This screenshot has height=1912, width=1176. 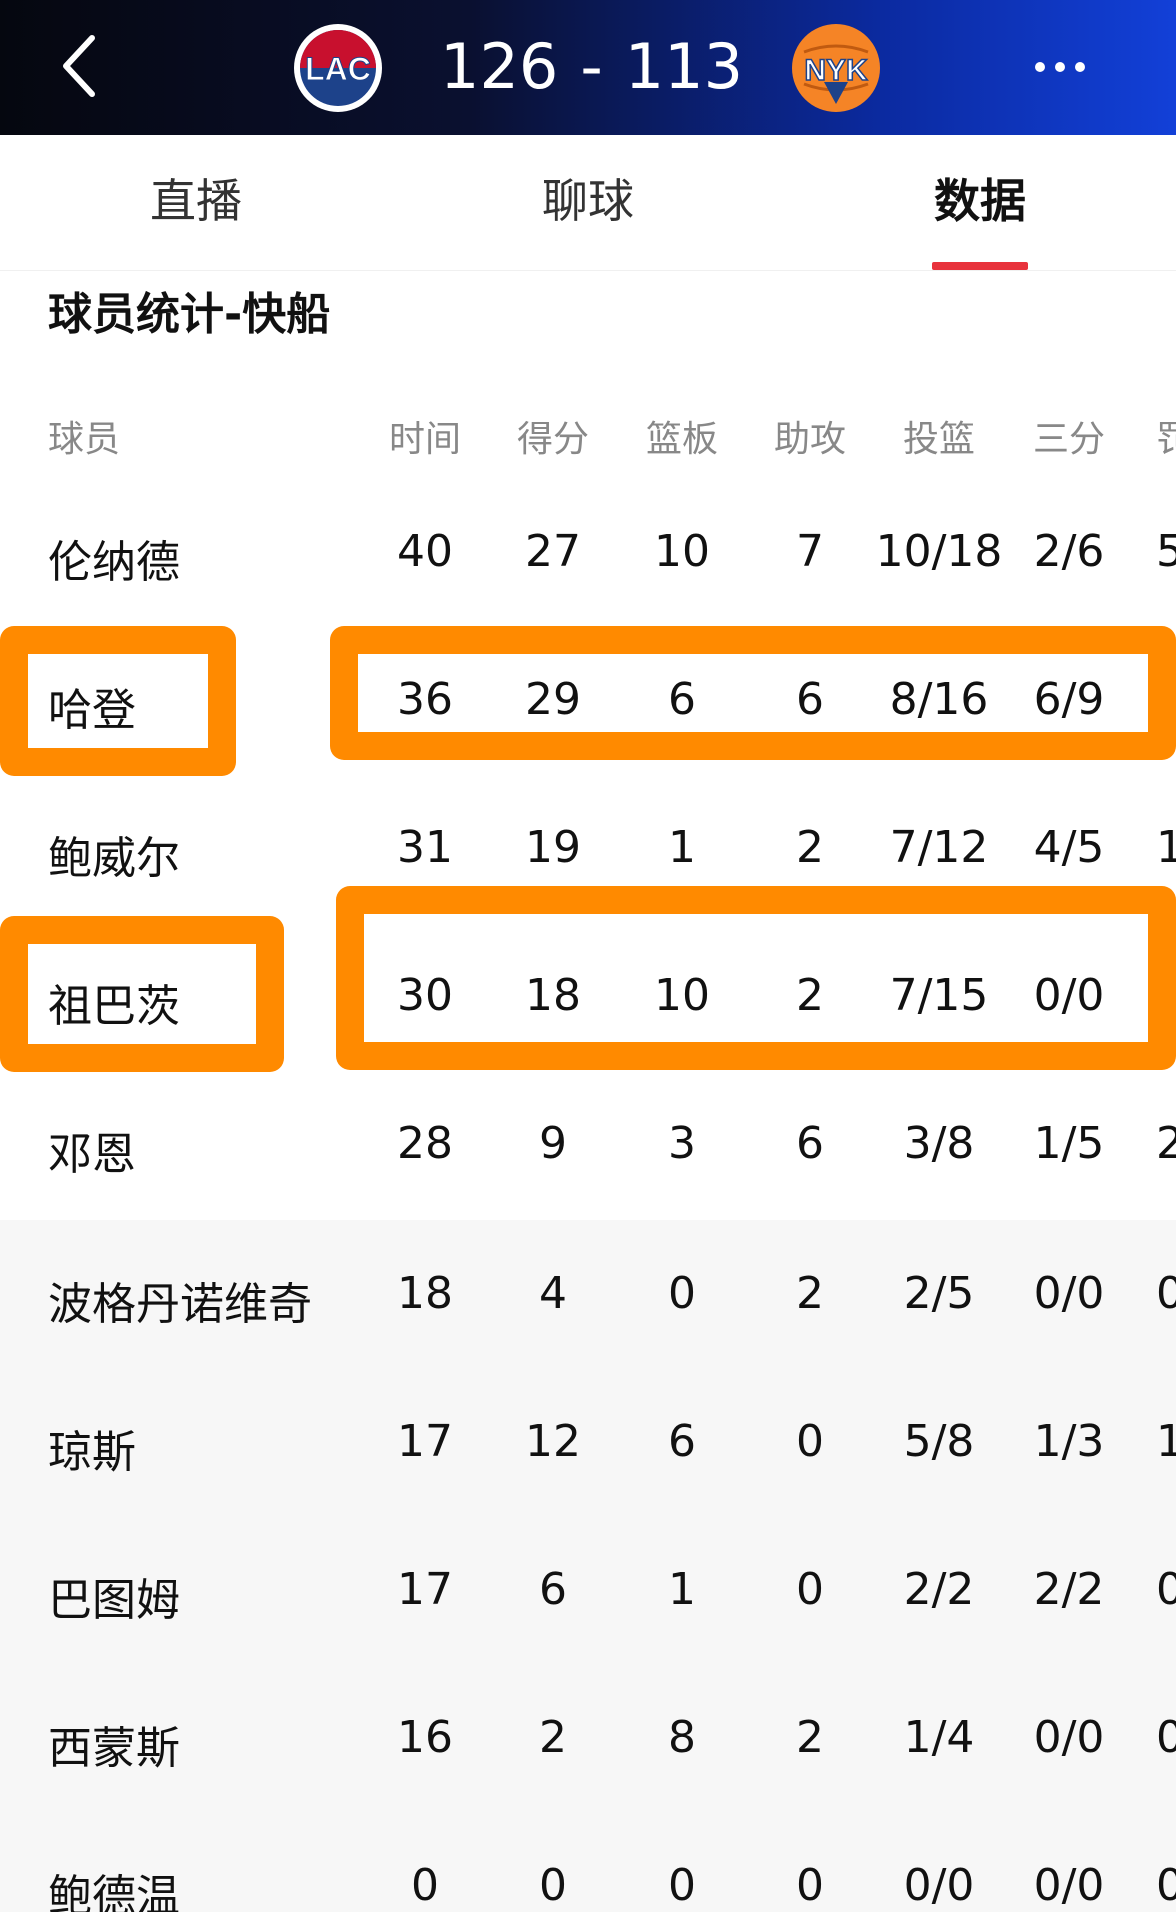 I want to click on column-header-time: 时间, so click(x=425, y=436).